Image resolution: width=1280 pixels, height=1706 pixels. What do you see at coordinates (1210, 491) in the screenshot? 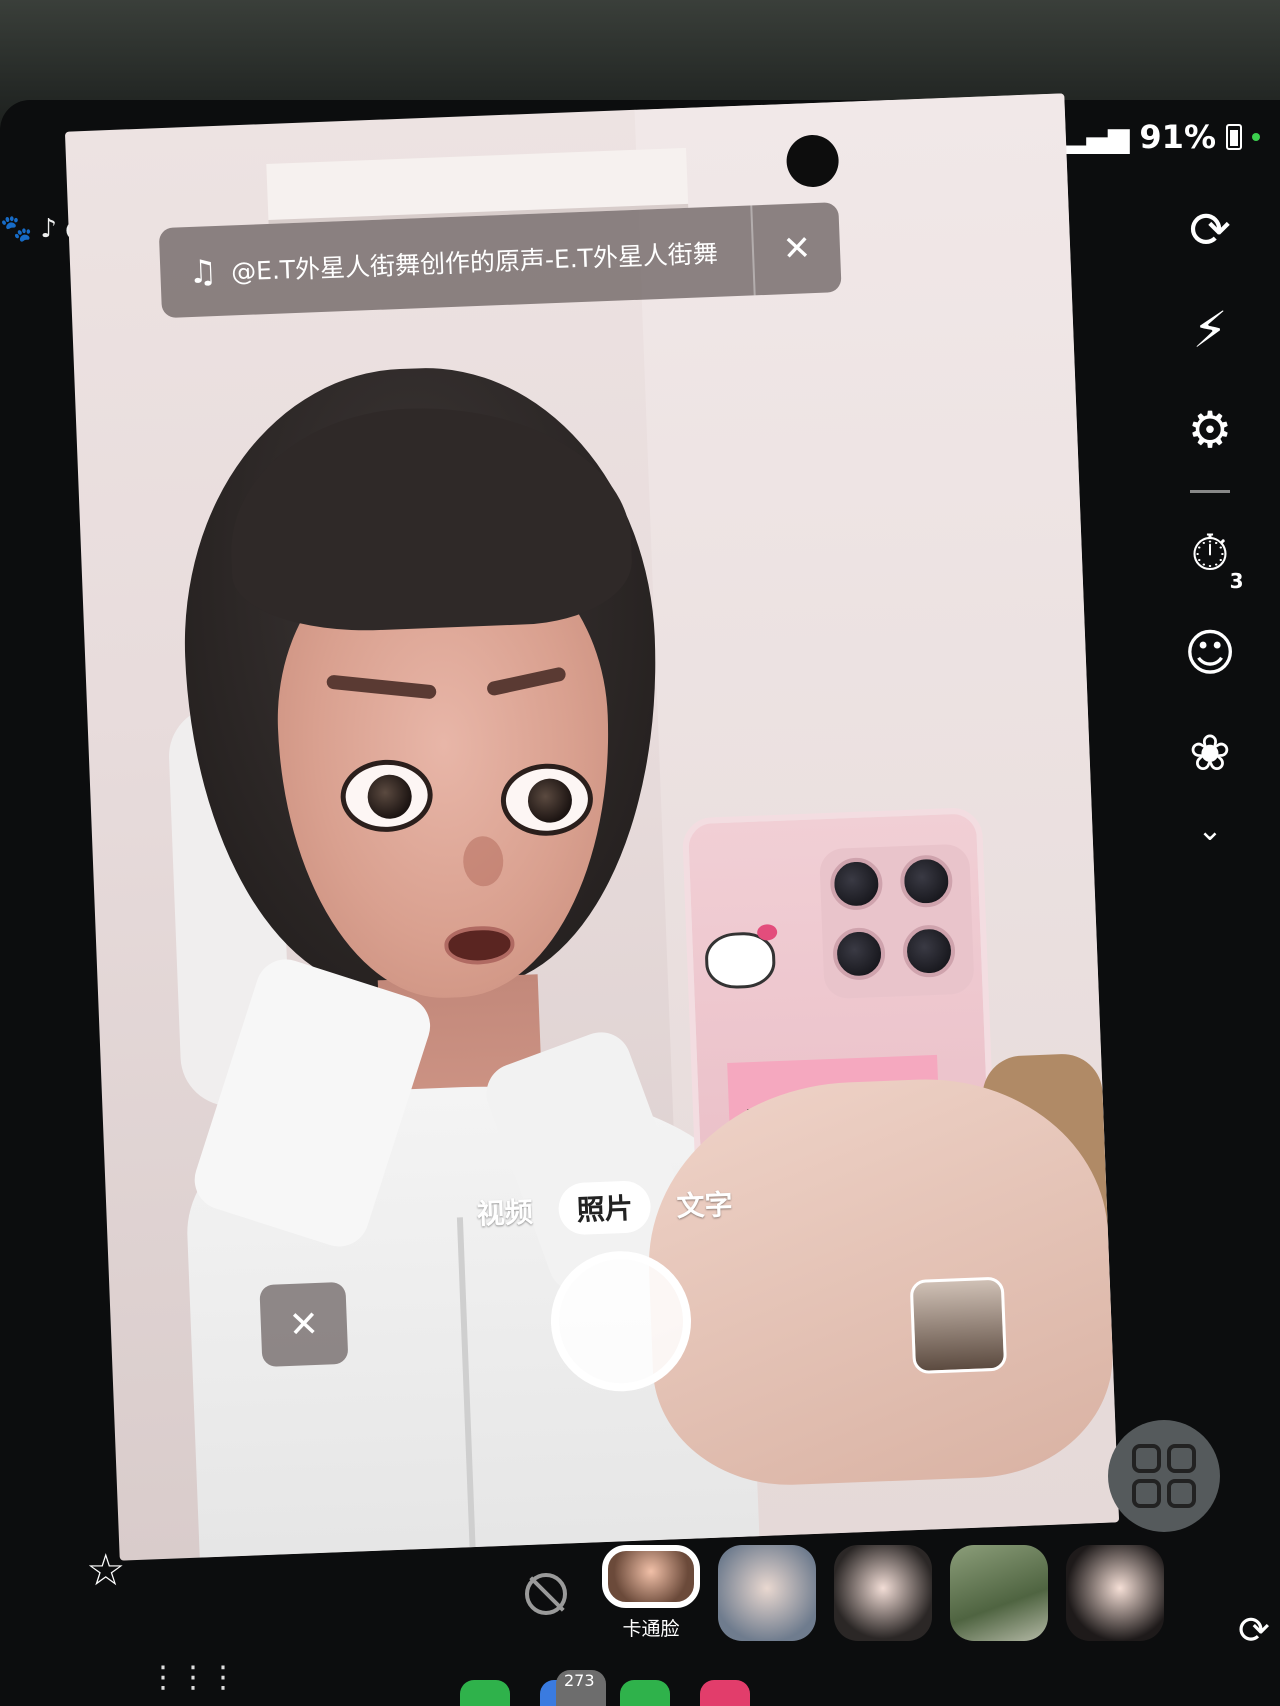
I see `separator` at bounding box center [1210, 491].